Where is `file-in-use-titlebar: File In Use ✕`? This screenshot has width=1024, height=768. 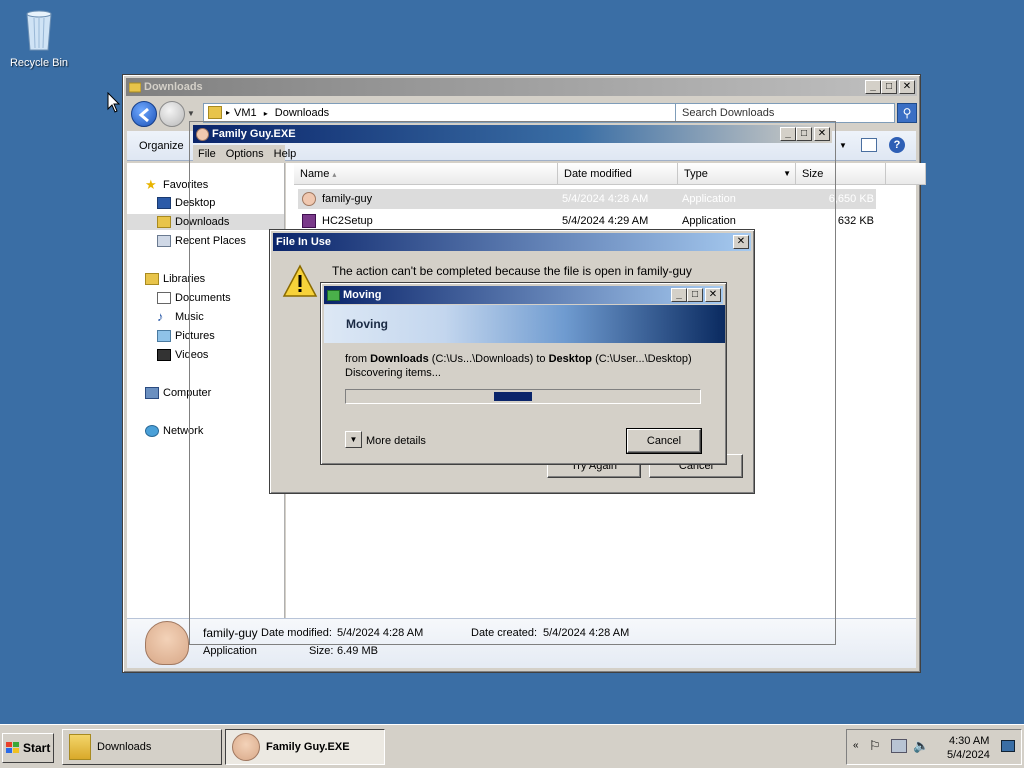
file-in-use-titlebar: File In Use ✕ is located at coordinates (512, 242).